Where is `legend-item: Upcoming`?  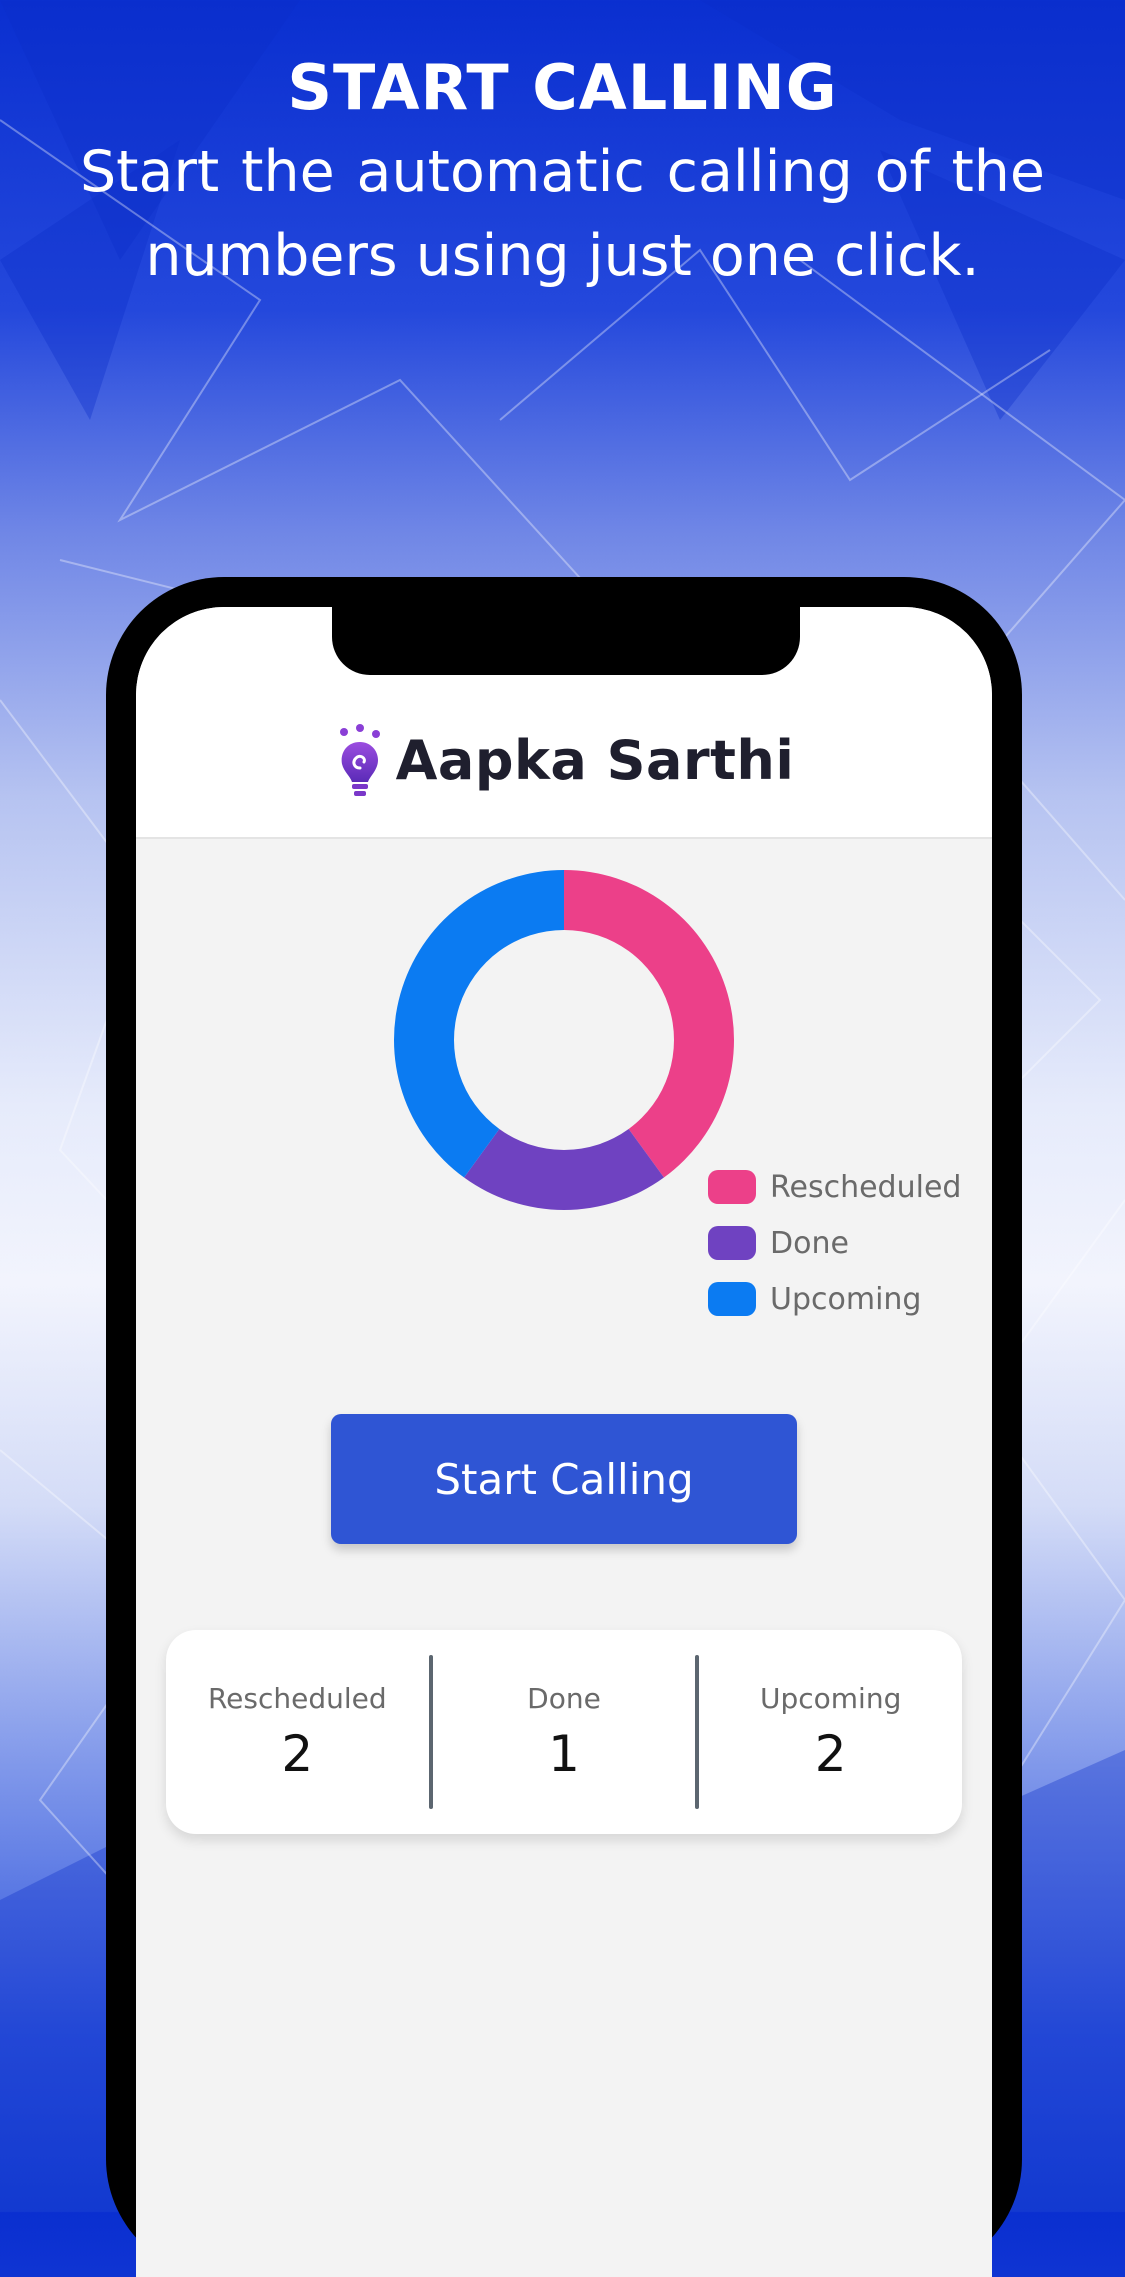 legend-item: Upcoming is located at coordinates (834, 1299).